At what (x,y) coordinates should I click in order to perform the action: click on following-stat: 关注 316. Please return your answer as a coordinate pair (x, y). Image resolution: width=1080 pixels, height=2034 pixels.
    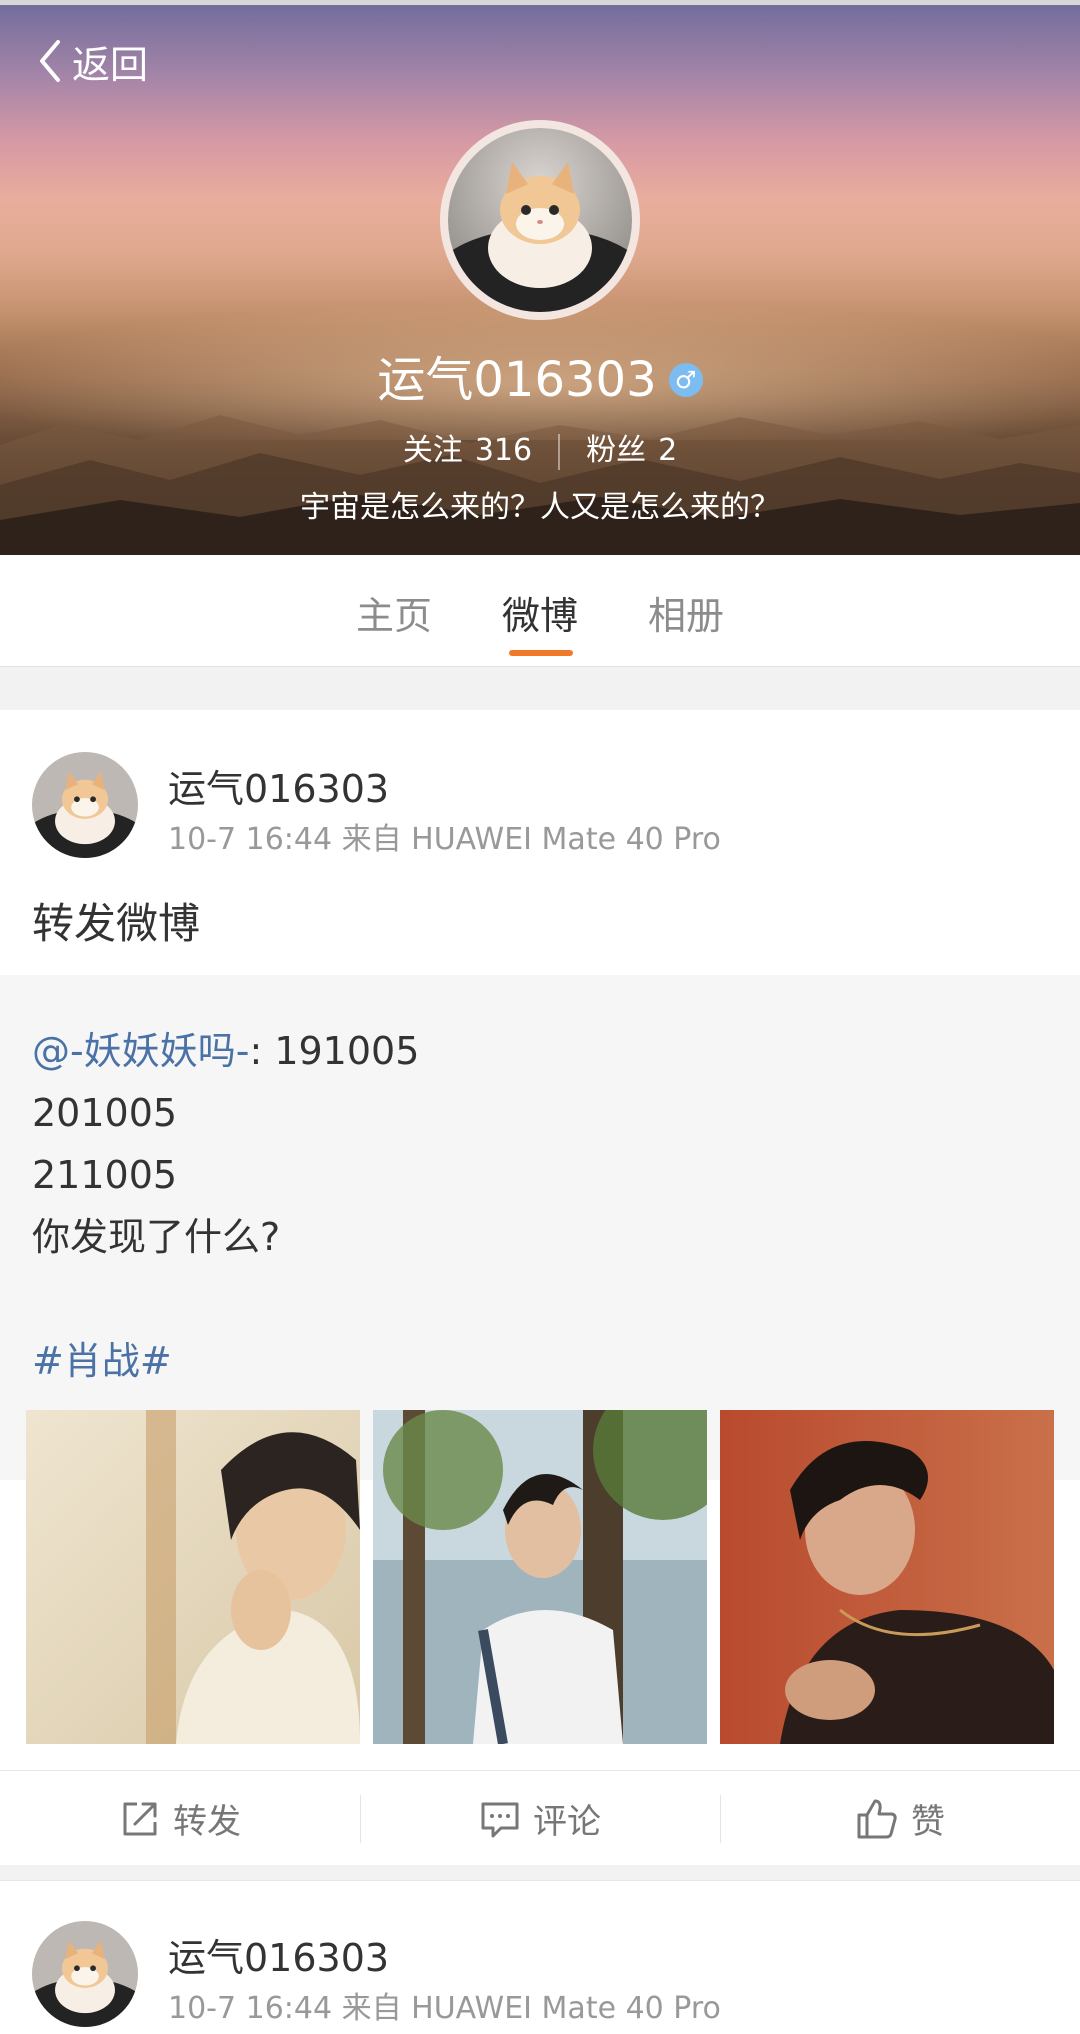
    Looking at the image, I should click on (467, 450).